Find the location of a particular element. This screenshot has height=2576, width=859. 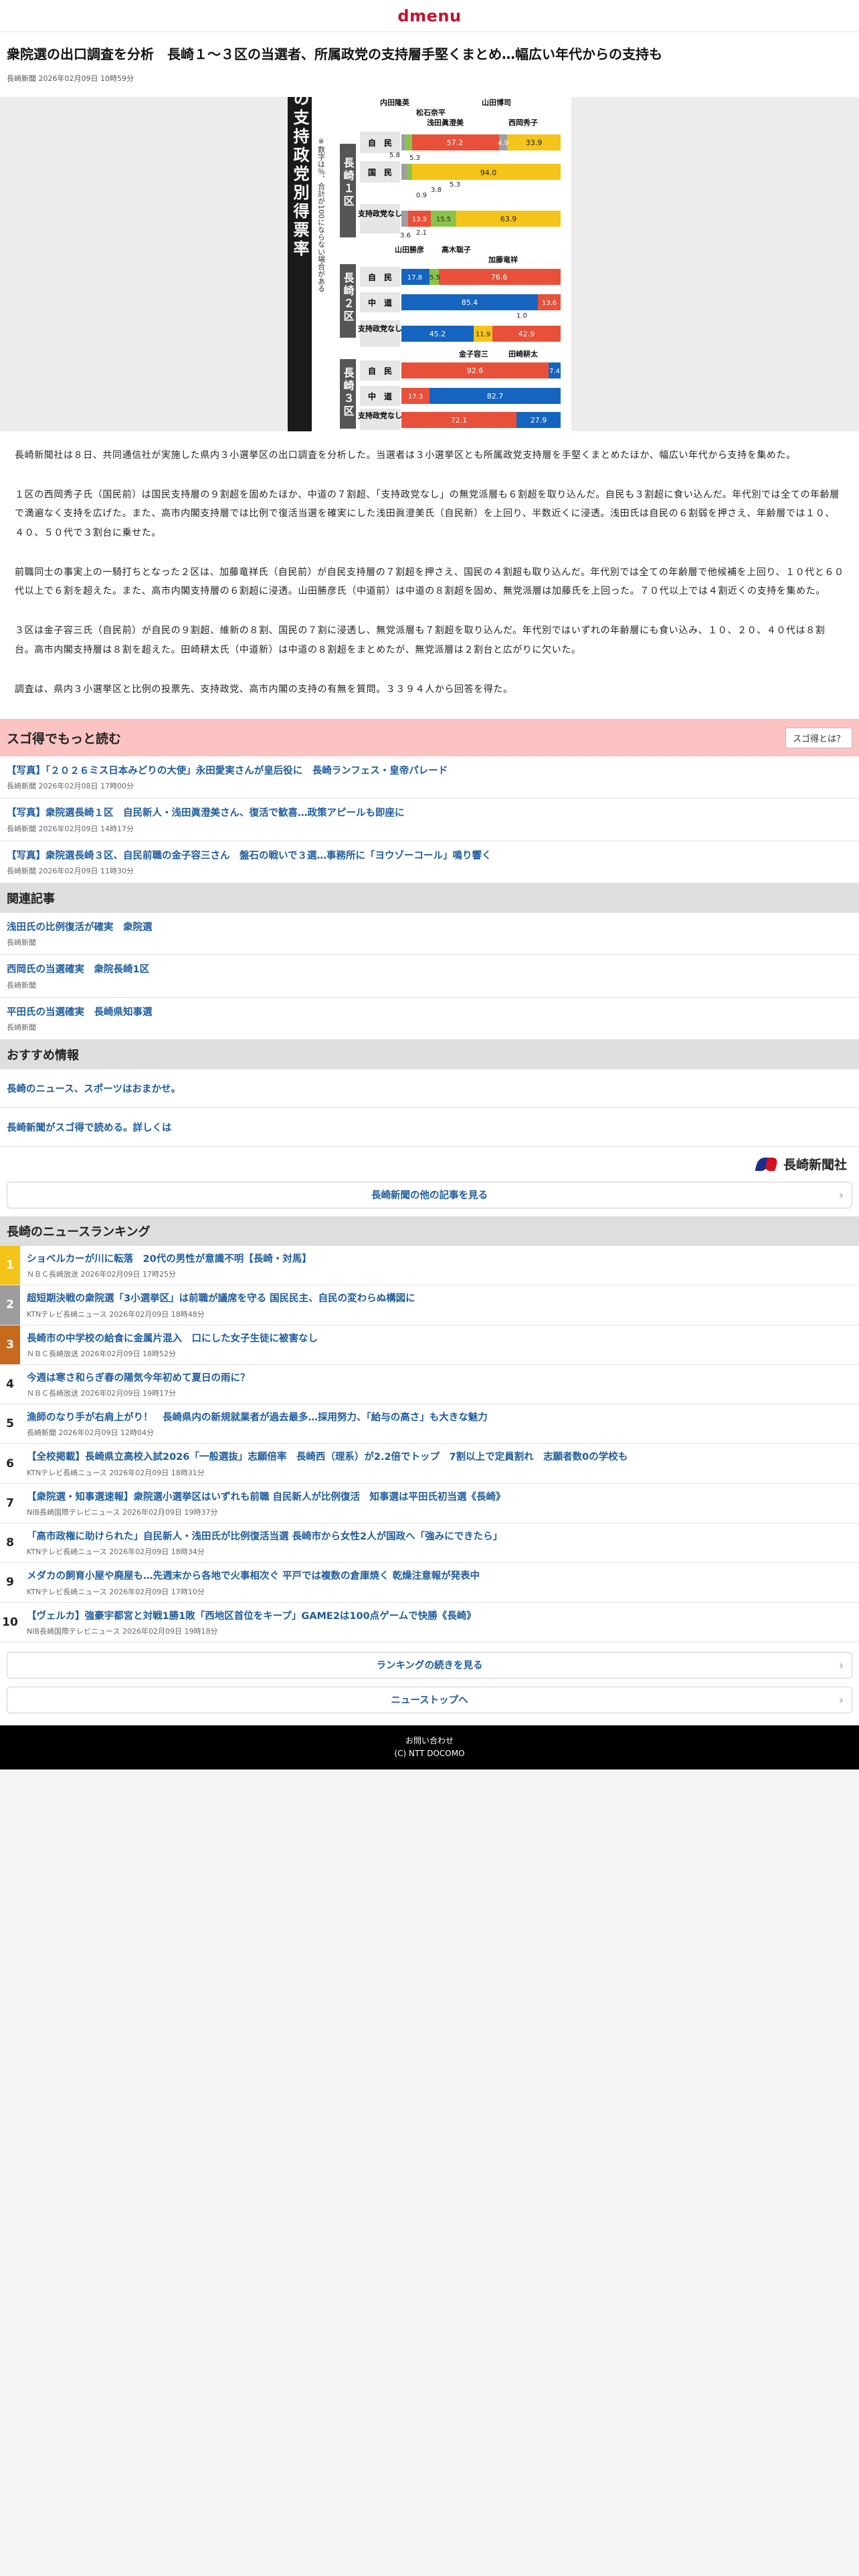

rank-number: 8 is located at coordinates (10, 1543).